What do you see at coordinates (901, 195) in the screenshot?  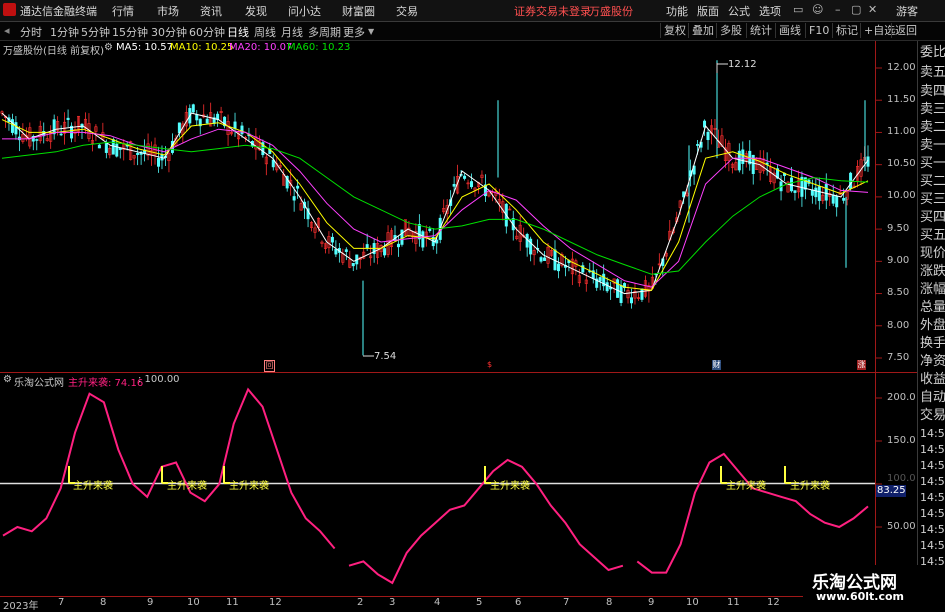 I see `price-tick-label: 10.00` at bounding box center [901, 195].